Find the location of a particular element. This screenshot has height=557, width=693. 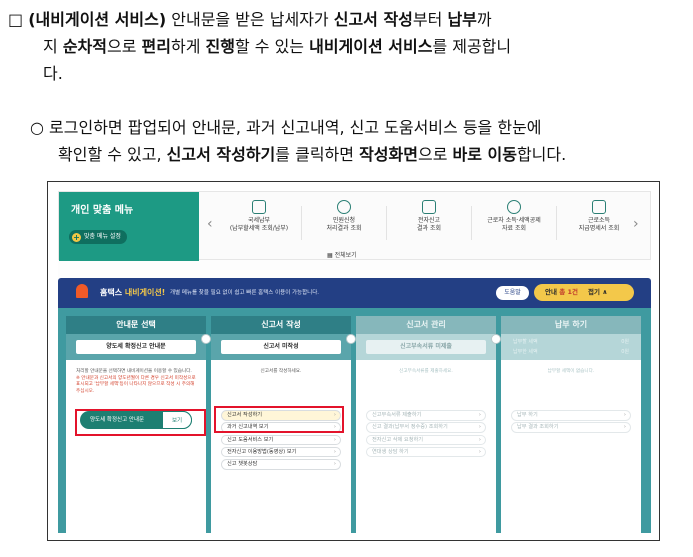

banner-description: 개별 메뉴를 찾을 필요 없이 쉽고 빠른 홈택스 이용이 가능합니다. is located at coordinates (245, 293).